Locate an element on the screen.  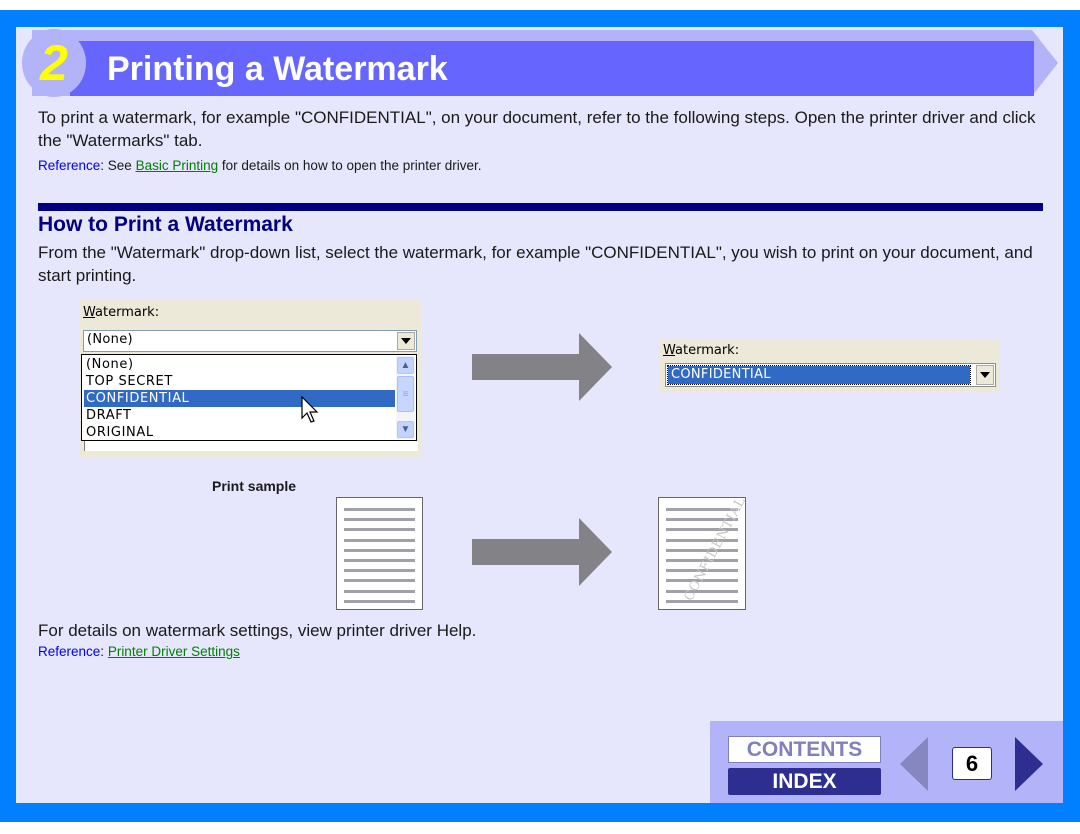
selected-value: CONFIDENTIAL is located at coordinates (721, 374).